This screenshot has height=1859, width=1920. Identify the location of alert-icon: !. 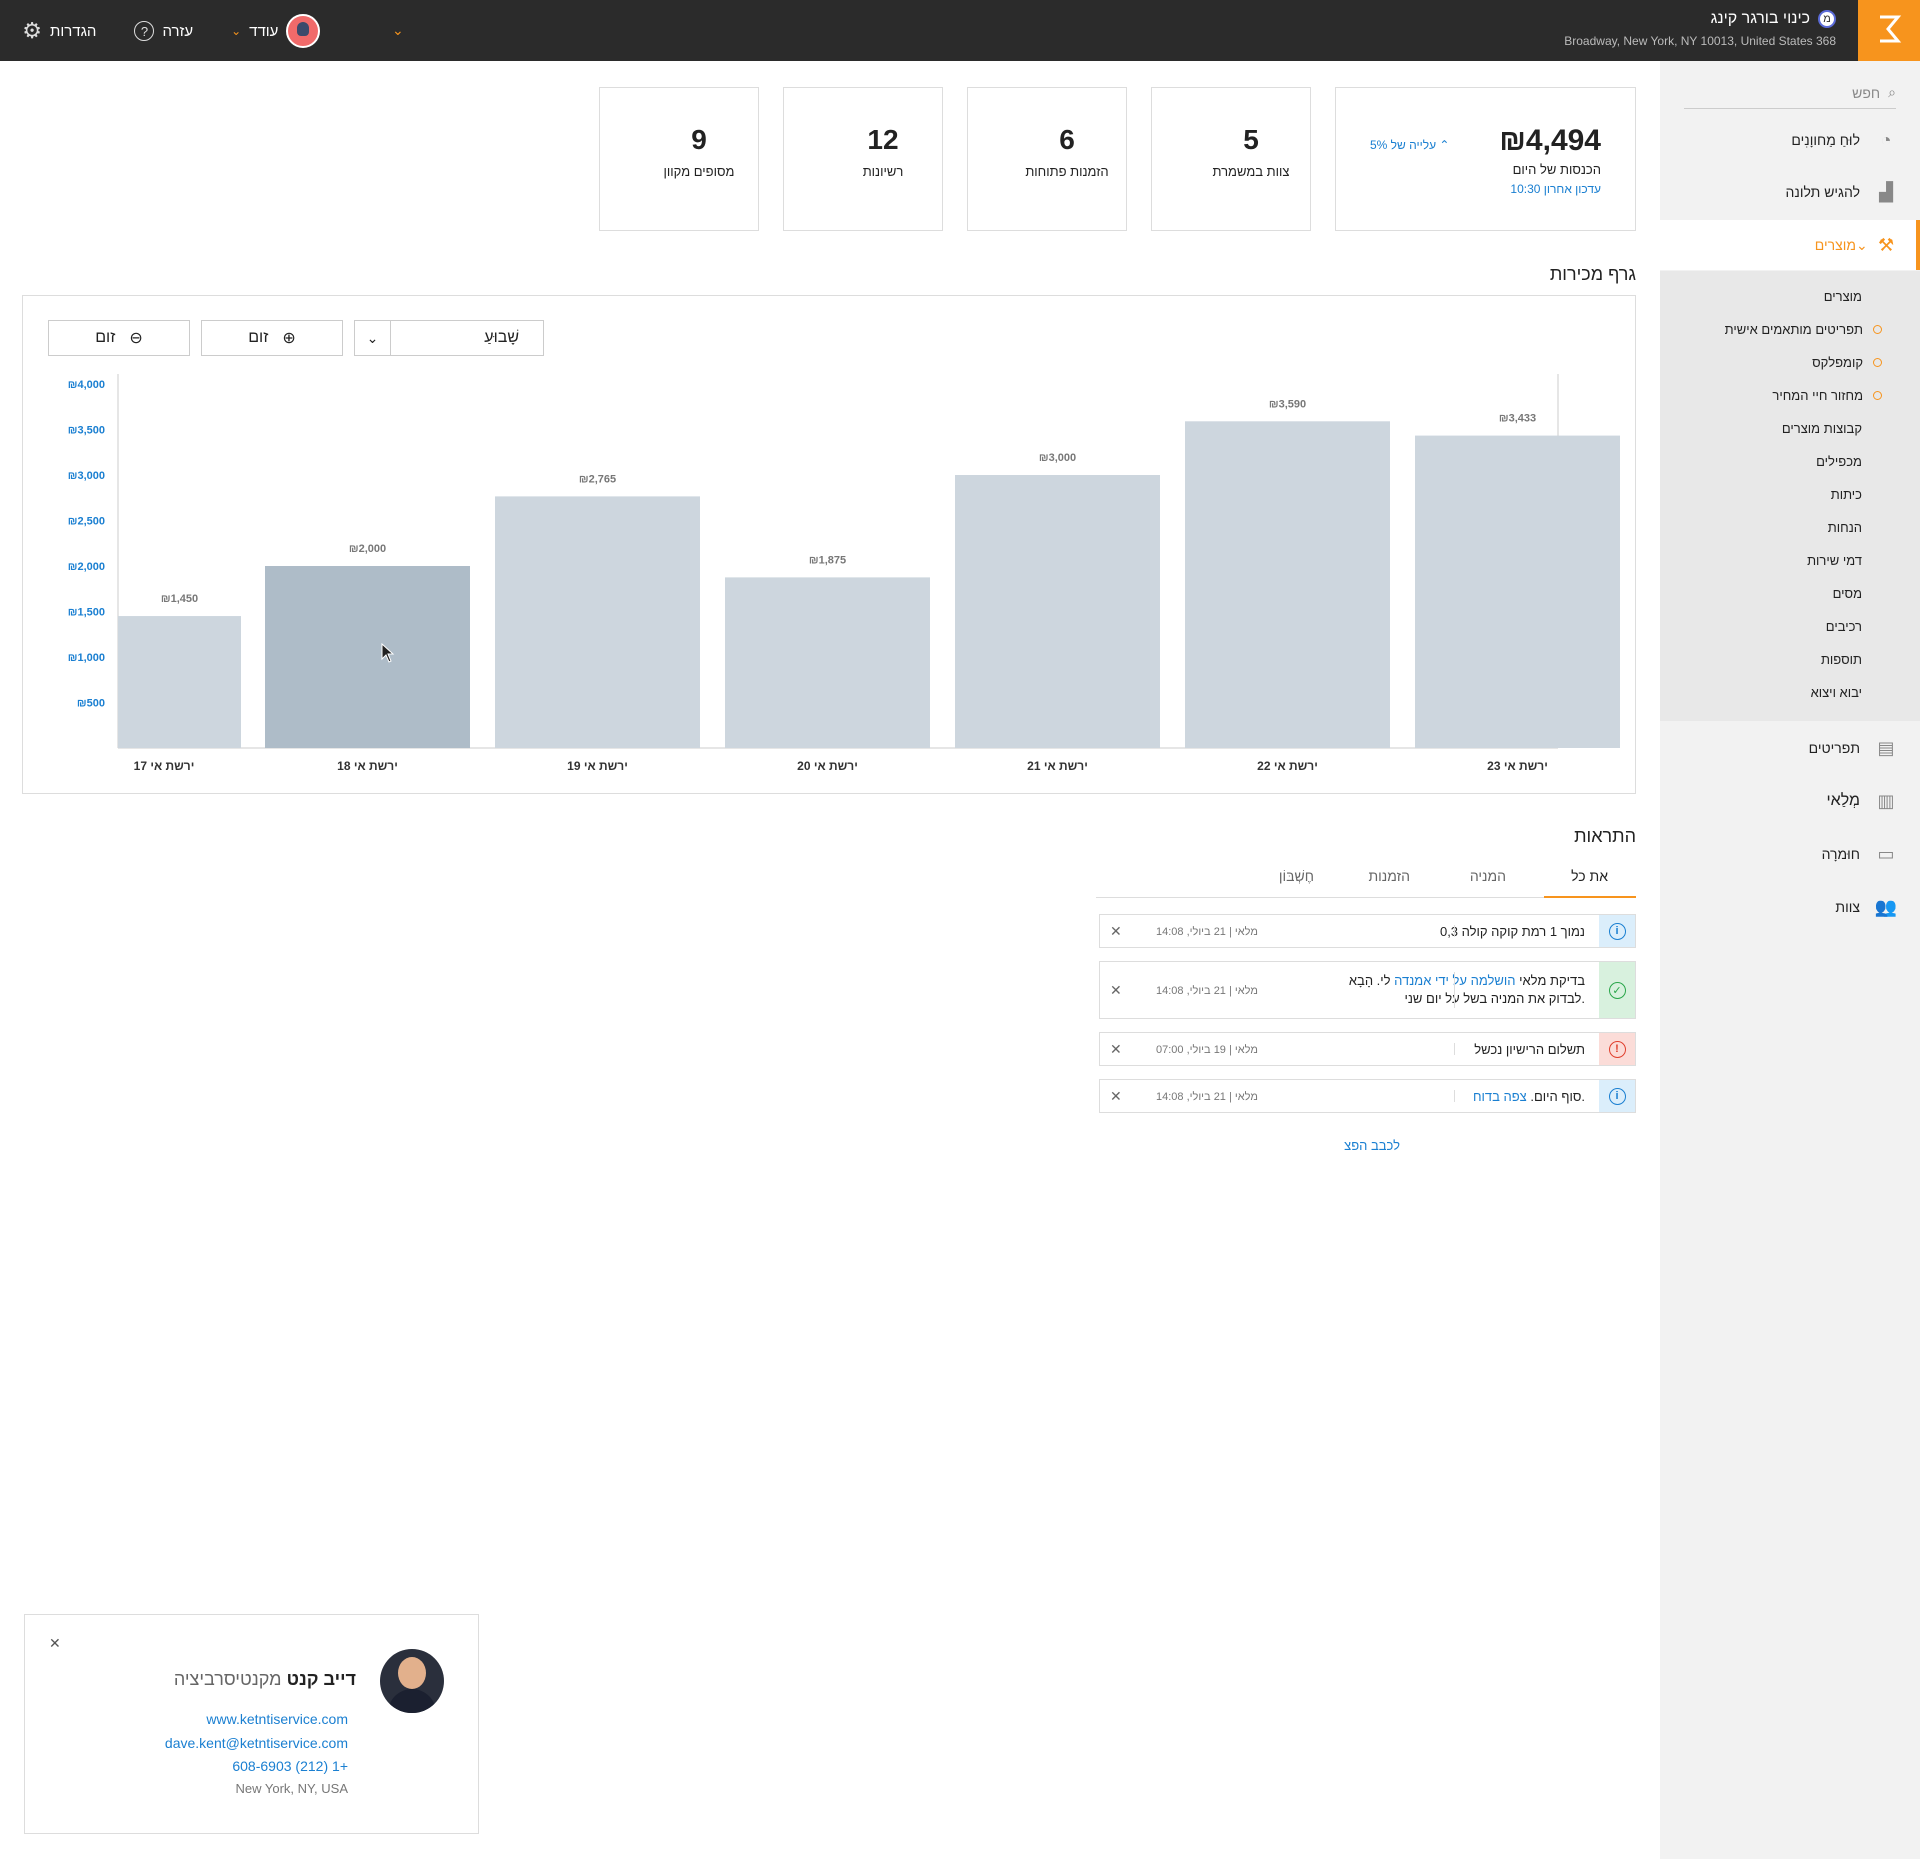
(1617, 1049).